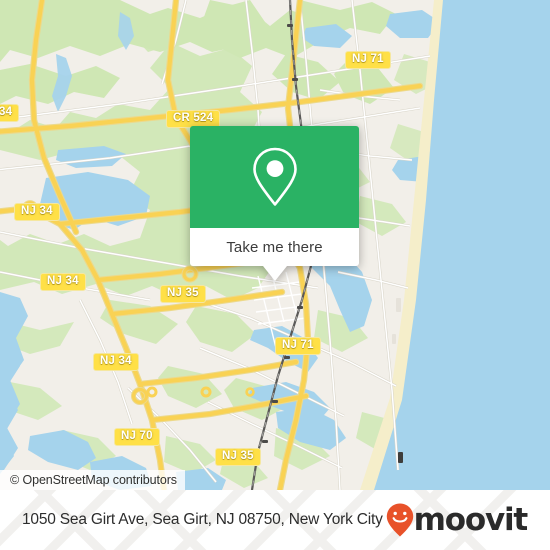  I want to click on road-shield-nj35-upper: NJ 35, so click(183, 294).